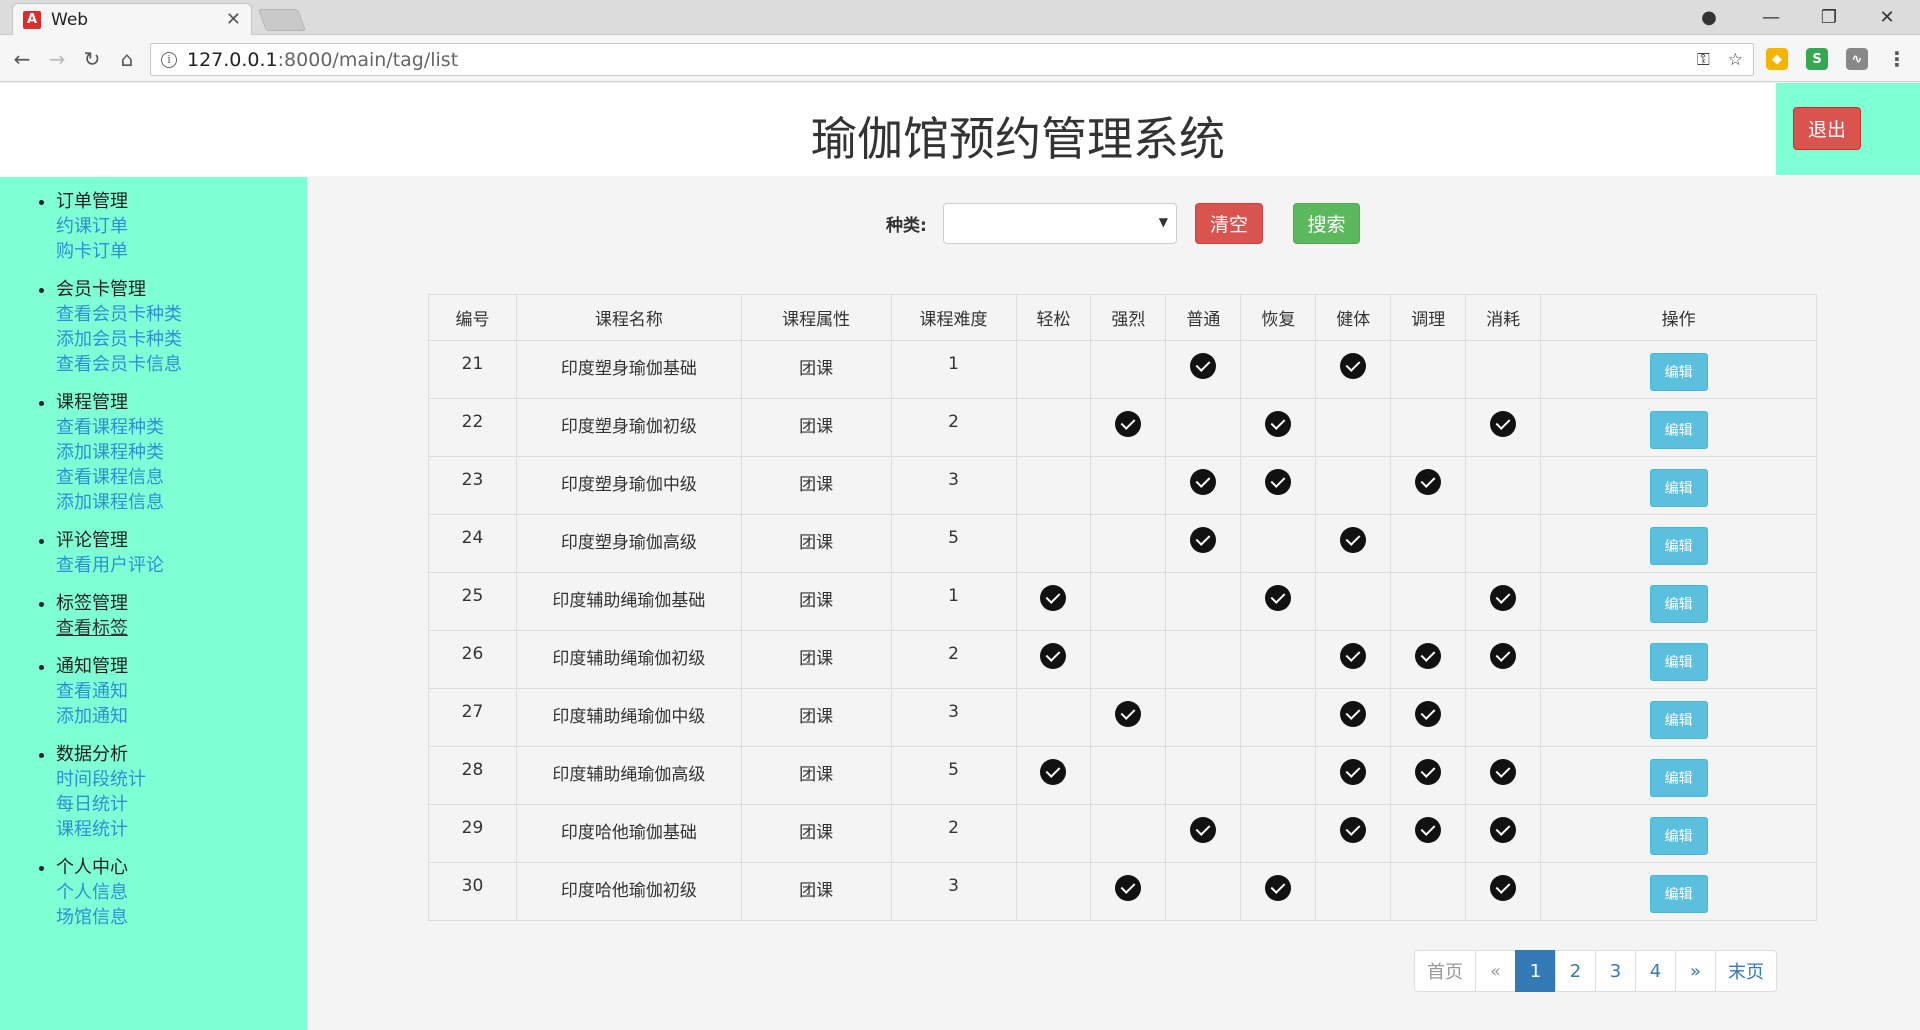 This screenshot has width=1920, height=1030. I want to click on search-button: 搜索, so click(1326, 223).